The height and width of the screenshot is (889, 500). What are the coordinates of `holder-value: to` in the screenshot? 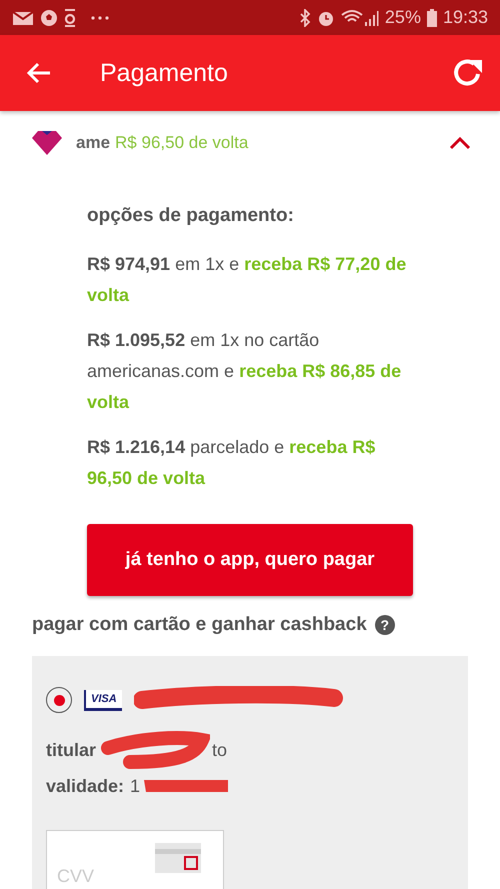 It's located at (220, 750).